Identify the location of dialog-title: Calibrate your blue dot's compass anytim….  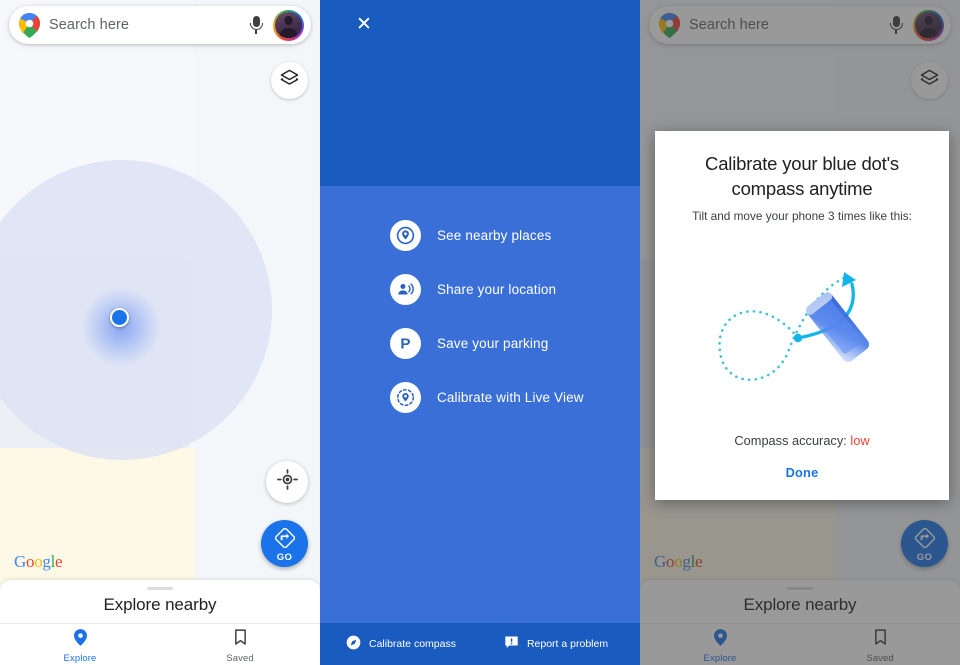
(802, 176).